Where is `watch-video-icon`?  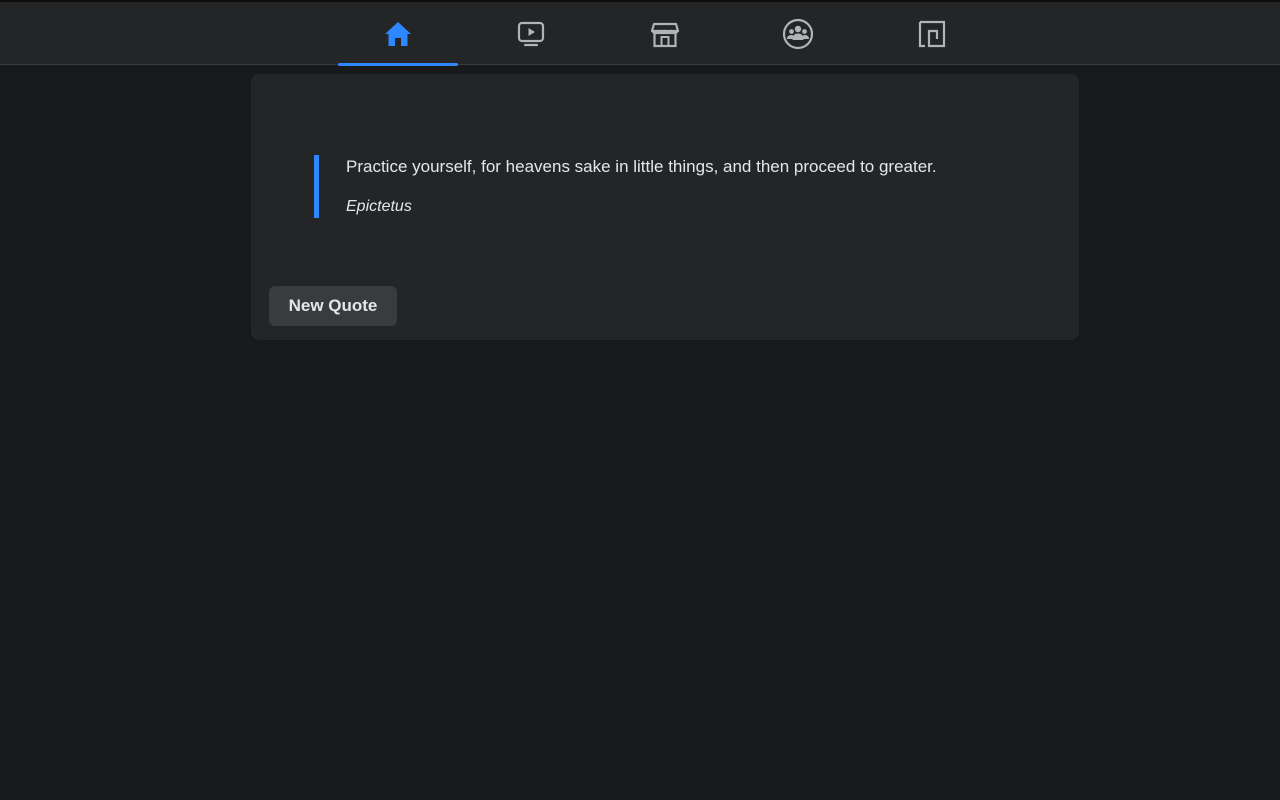 watch-video-icon is located at coordinates (531, 33).